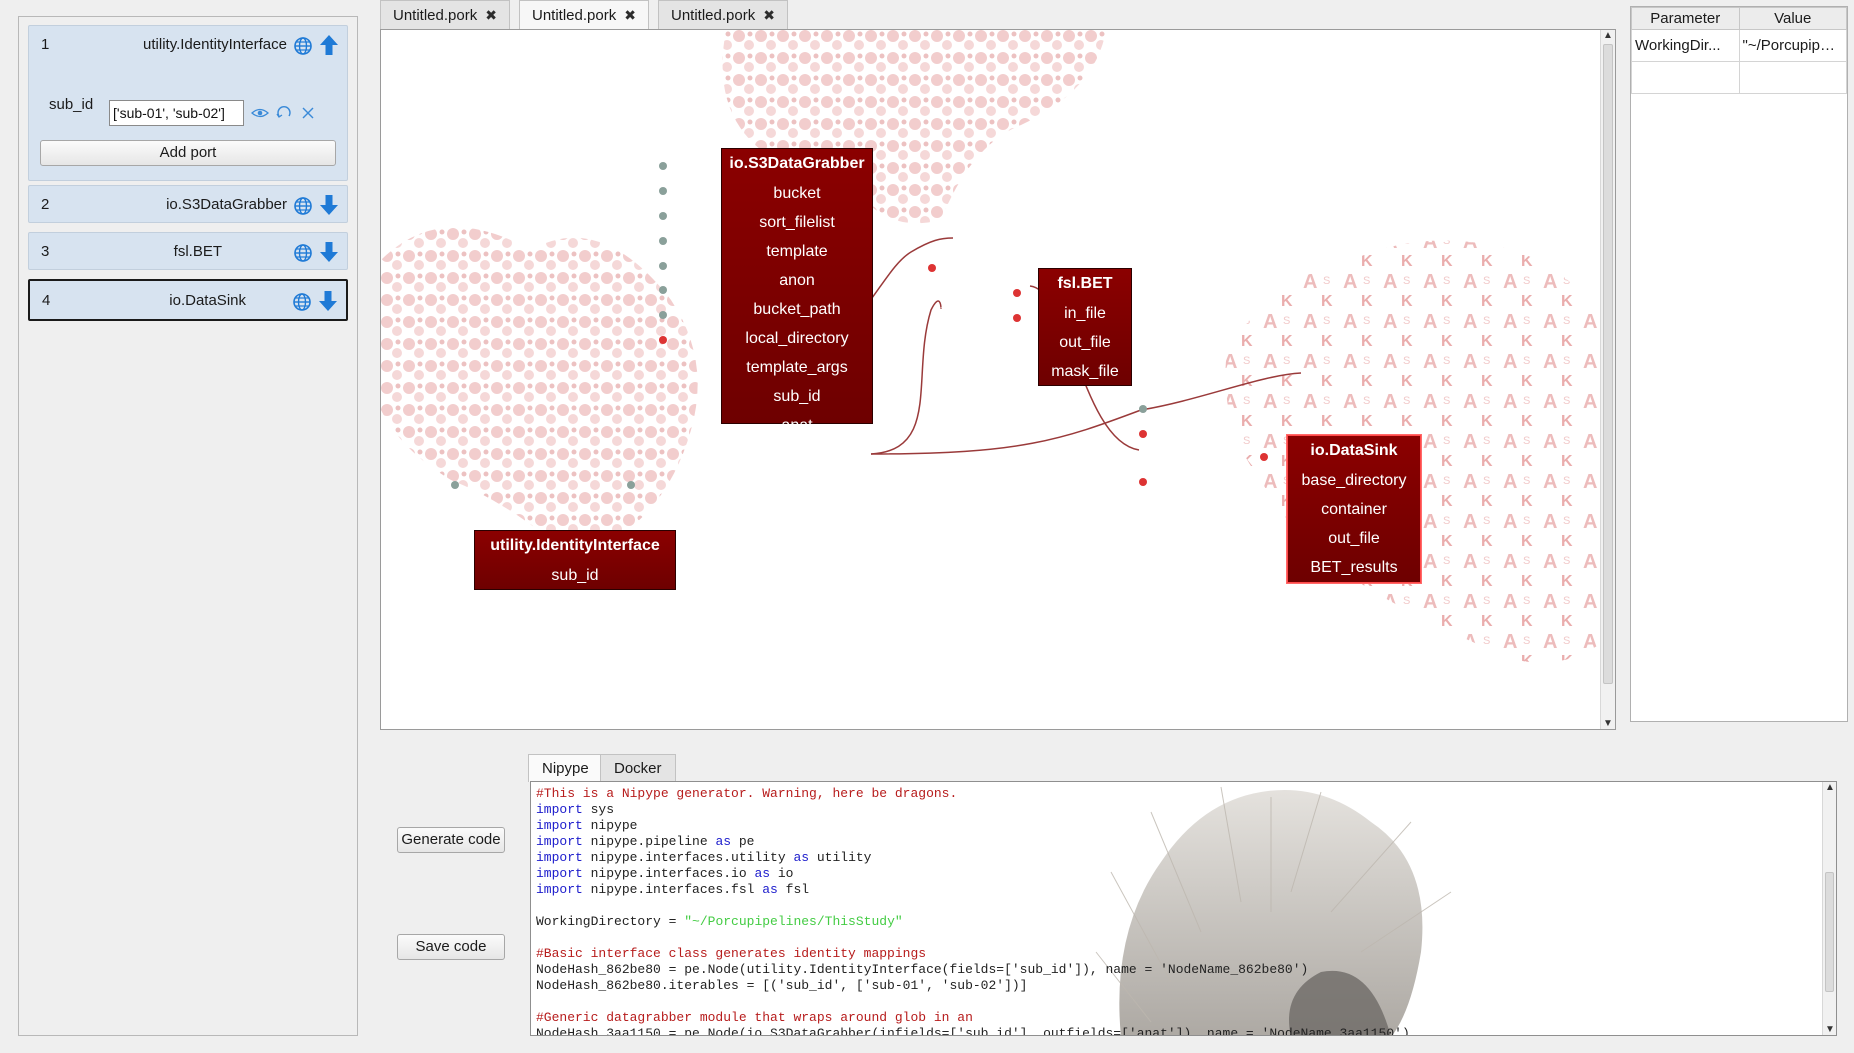  What do you see at coordinates (797, 193) in the screenshot?
I see `port-bucket: bucket` at bounding box center [797, 193].